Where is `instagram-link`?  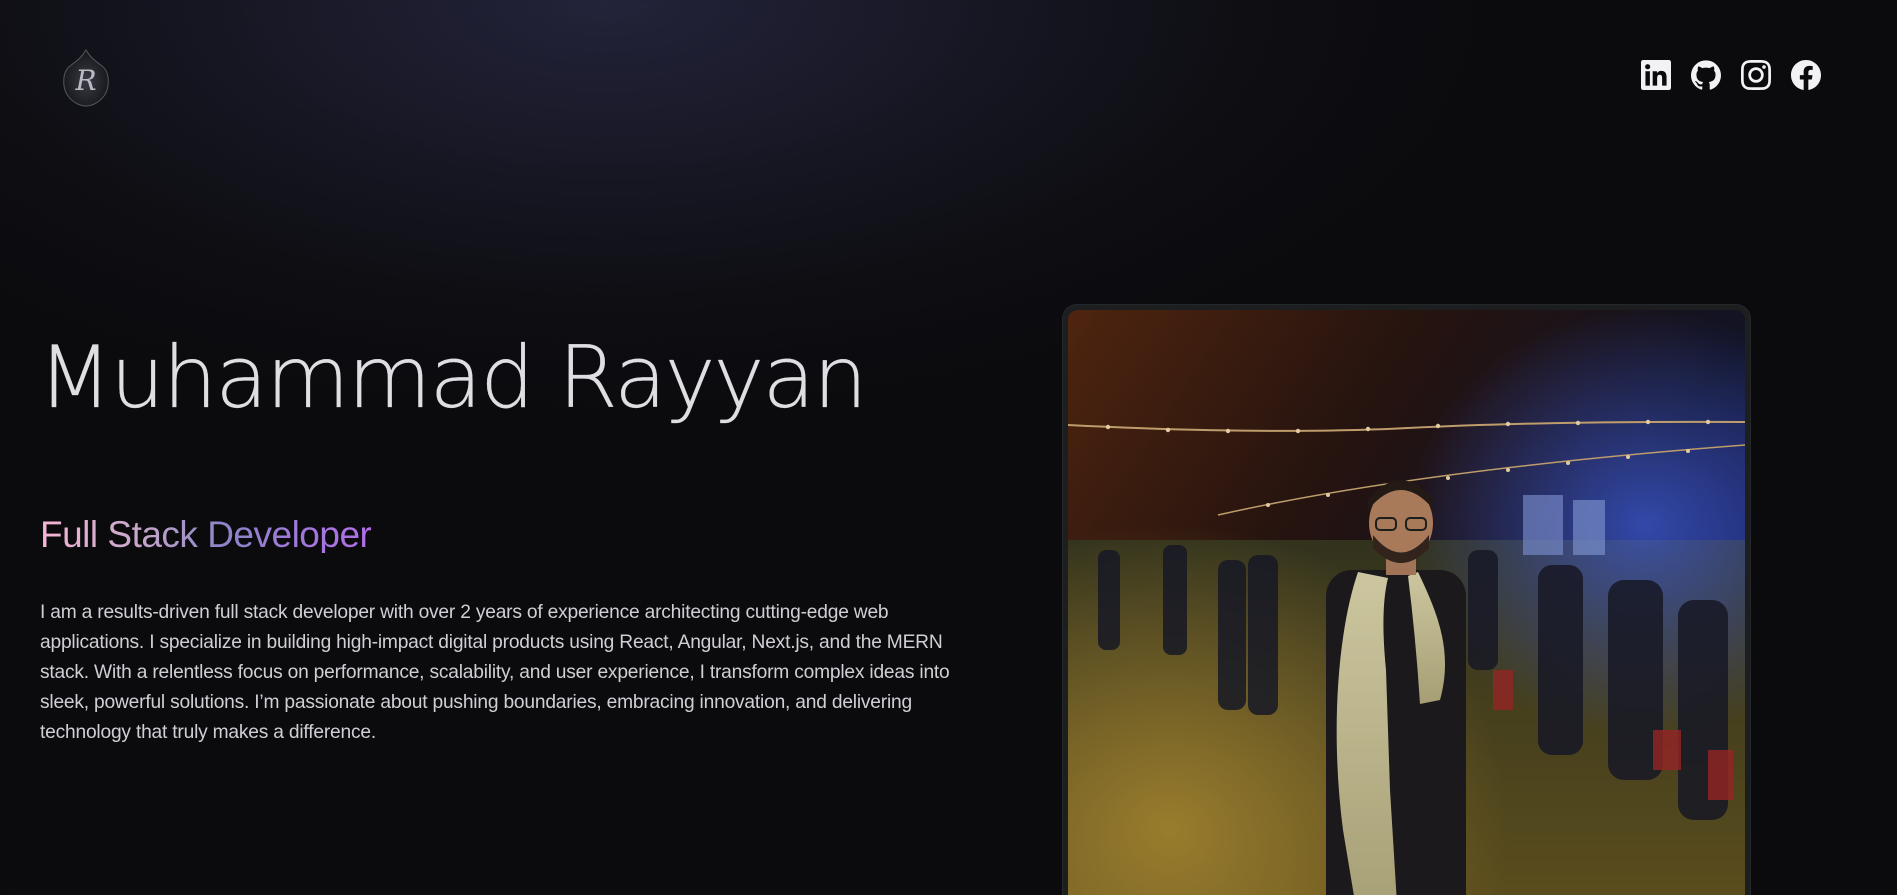
instagram-link is located at coordinates (1756, 75).